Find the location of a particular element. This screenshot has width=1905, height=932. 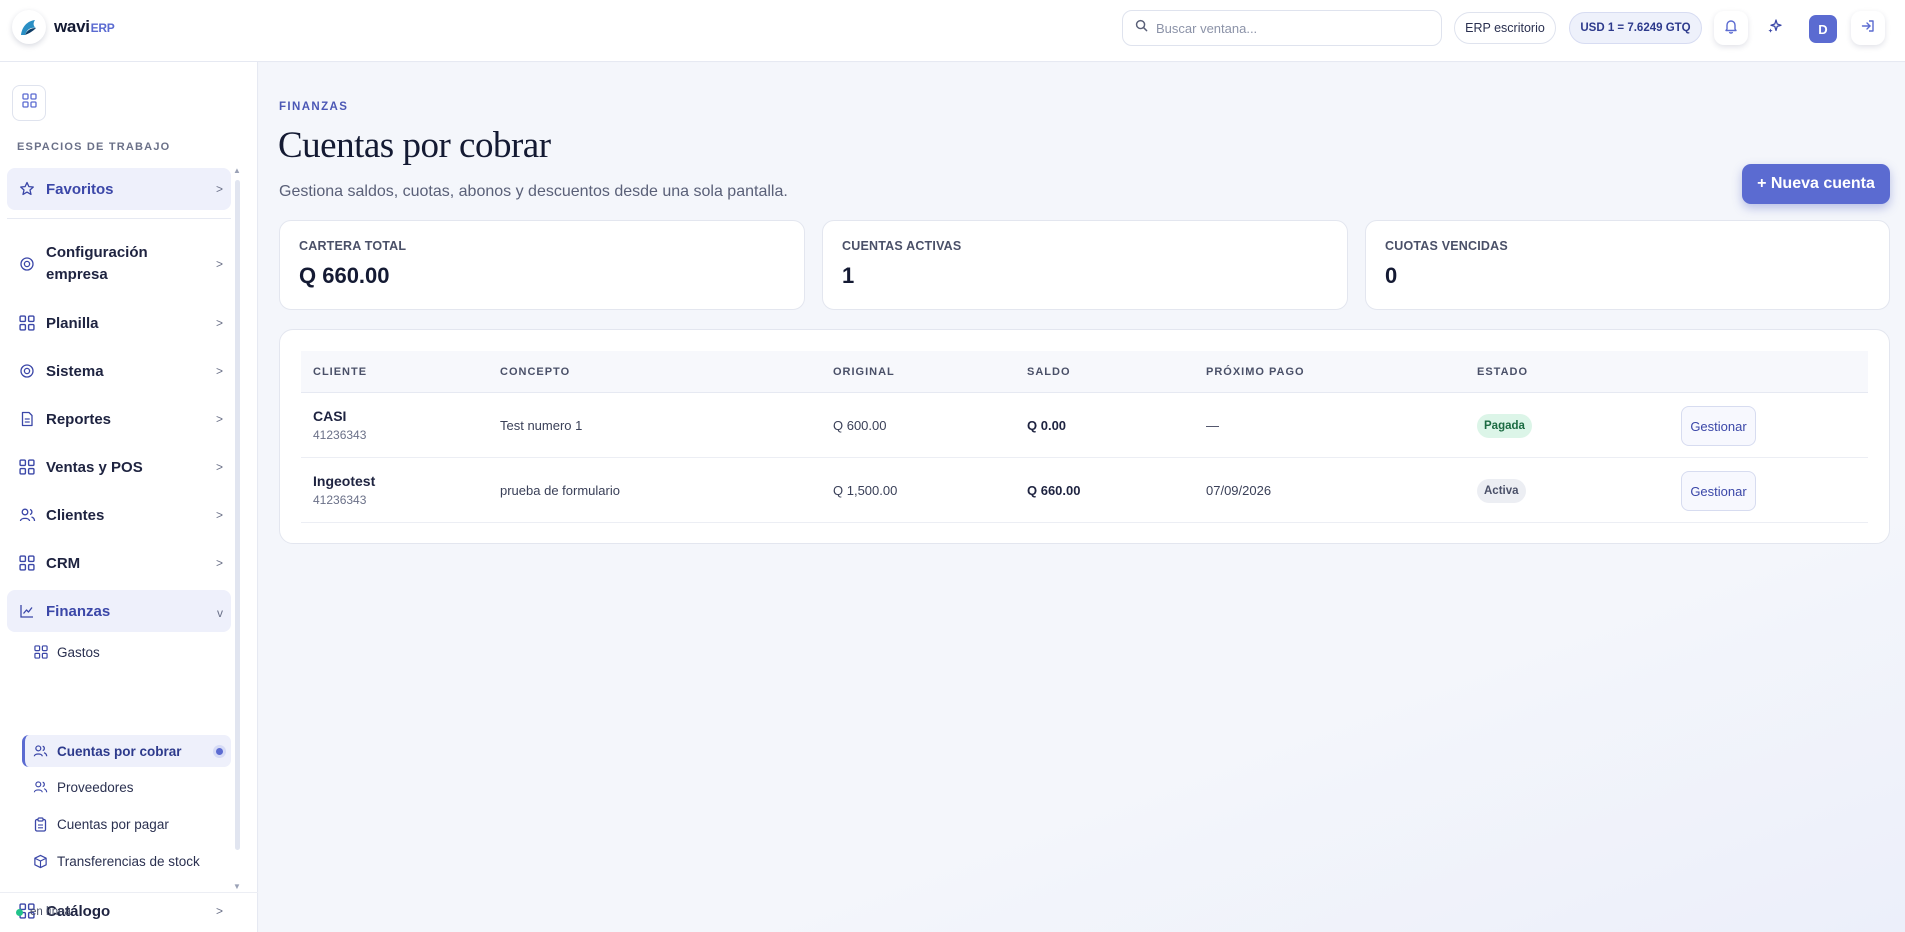

stat-label: CUENTAS ACTIVAS is located at coordinates (902, 246).